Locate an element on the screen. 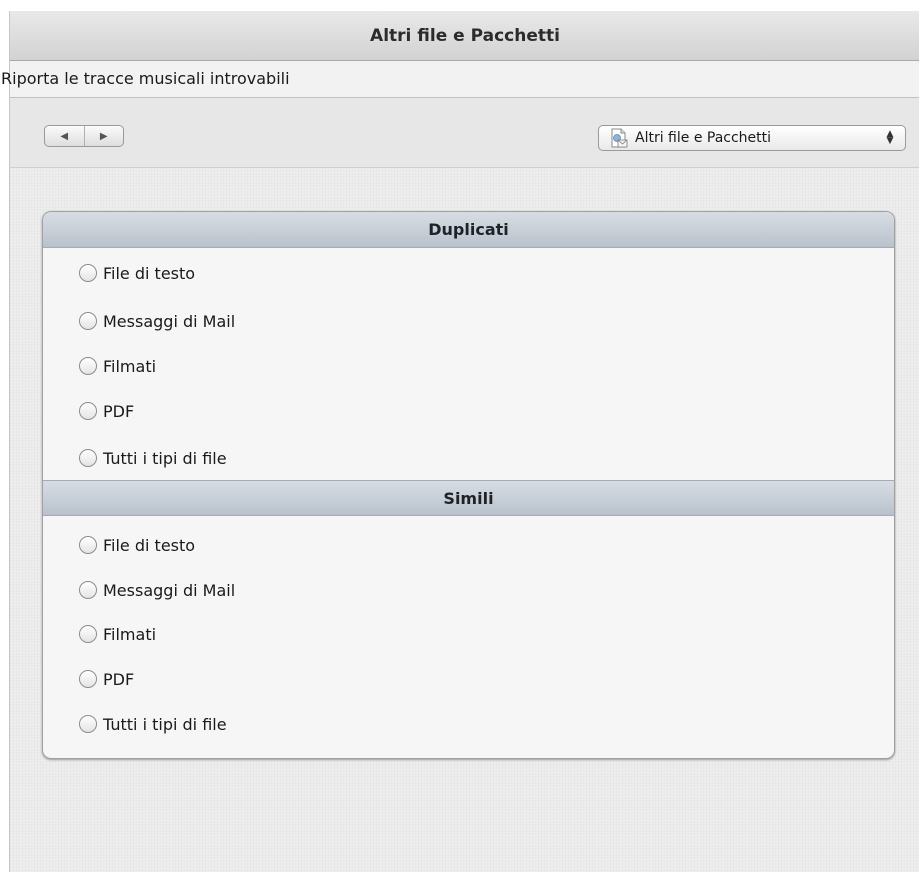 The height and width of the screenshot is (872, 919). subtitle-bar: Riporta le tracce musicali introvabili is located at coordinates (460, 79).